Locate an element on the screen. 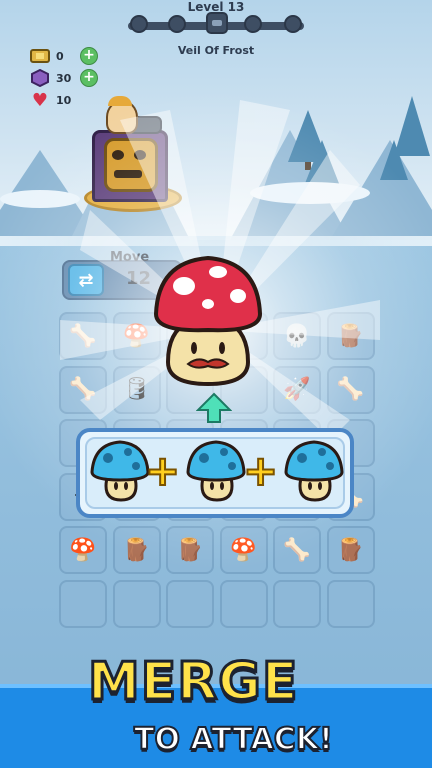 The height and width of the screenshot is (768, 432). resource-gems: 30 + is located at coordinates (64, 78).